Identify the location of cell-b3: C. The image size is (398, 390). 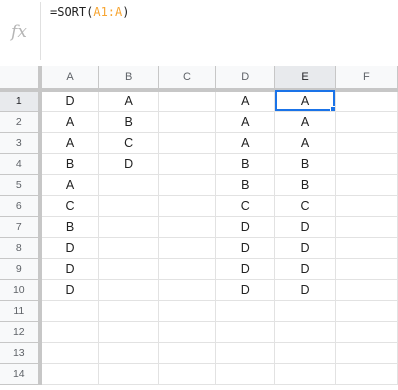
(128, 143).